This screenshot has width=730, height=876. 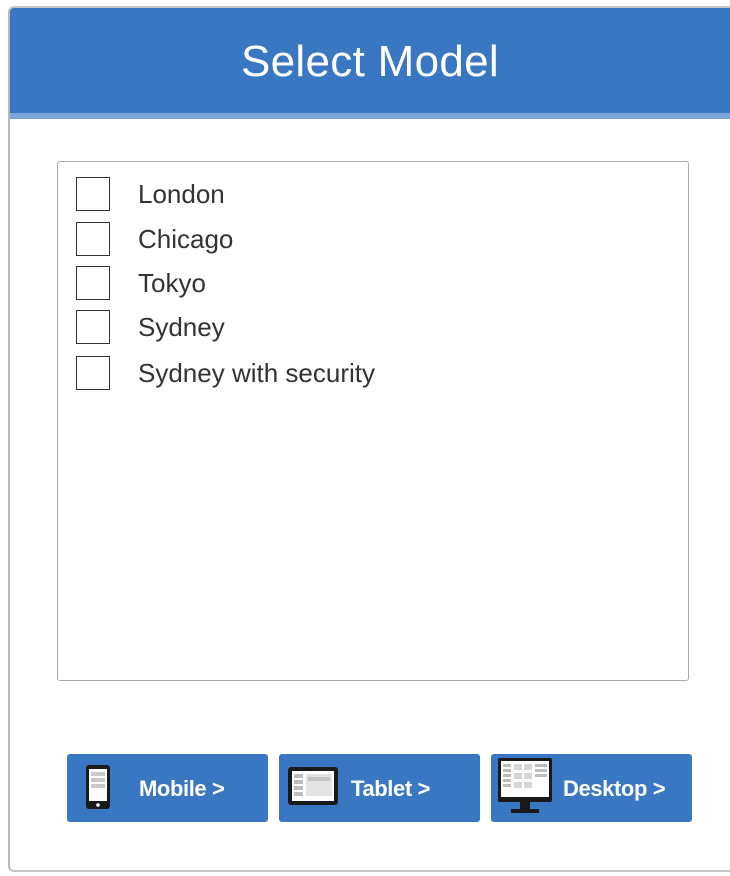 I want to click on checkbox-tokyo, so click(x=93, y=283).